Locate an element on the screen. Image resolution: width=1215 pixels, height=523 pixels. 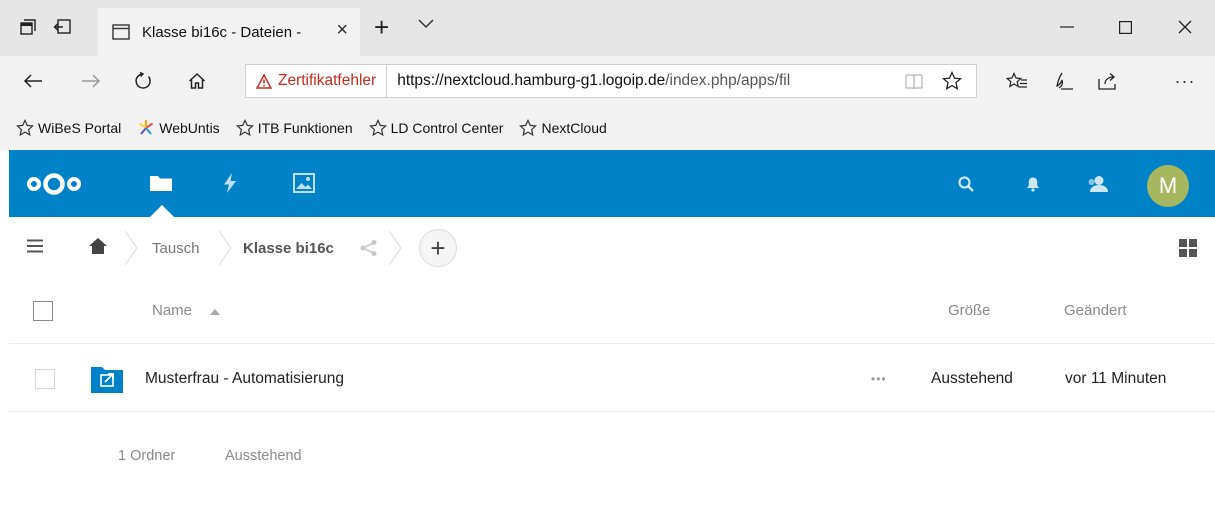
maximize-icon is located at coordinates (1125, 27).